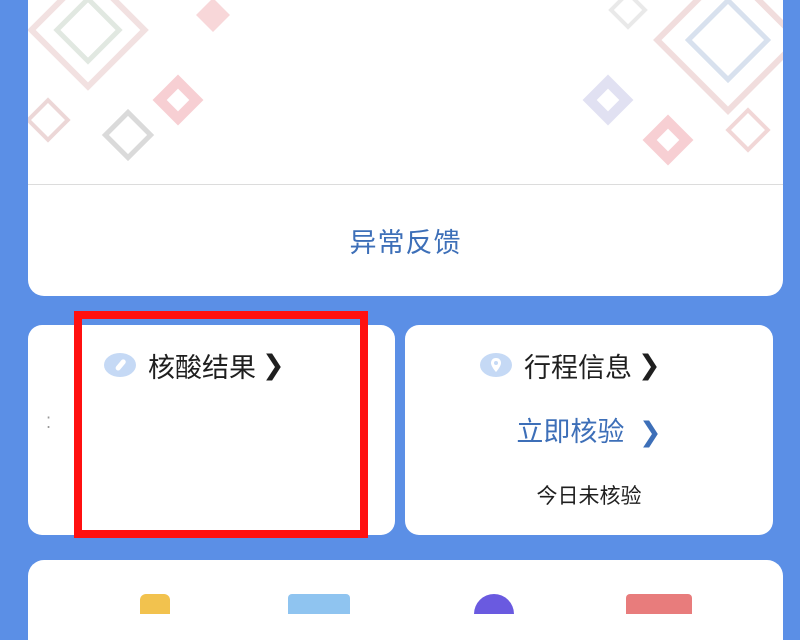 This screenshot has width=800, height=640. I want to click on location-pin-icon, so click(496, 365).